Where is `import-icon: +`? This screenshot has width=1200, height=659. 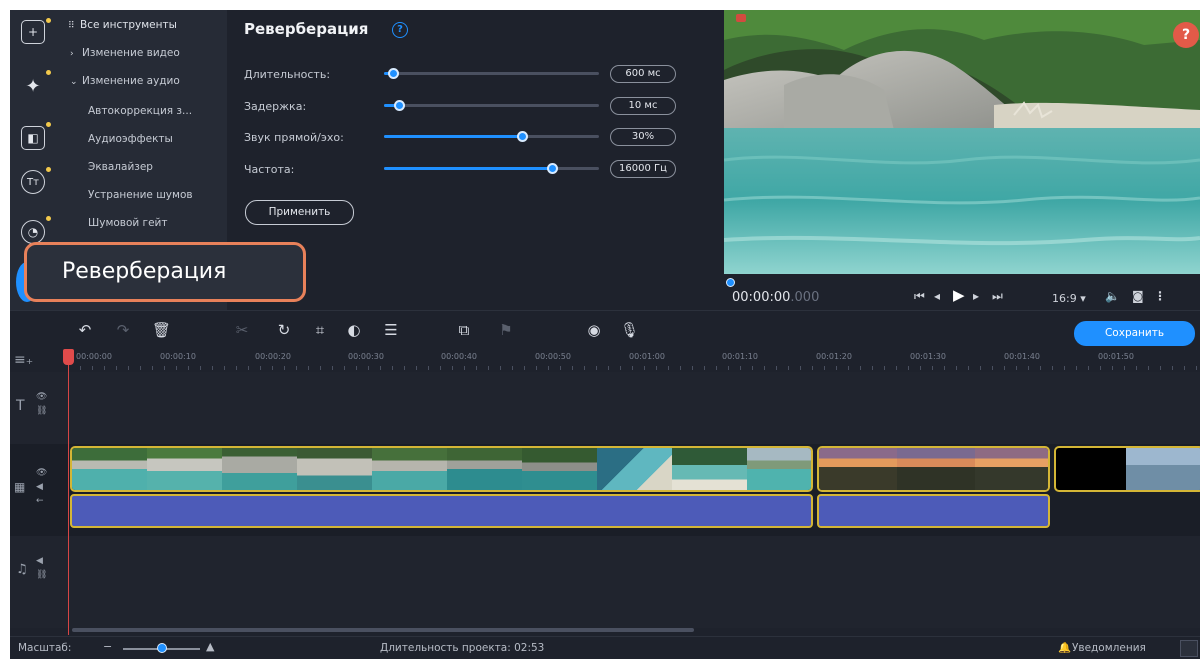 import-icon: + is located at coordinates (33, 32).